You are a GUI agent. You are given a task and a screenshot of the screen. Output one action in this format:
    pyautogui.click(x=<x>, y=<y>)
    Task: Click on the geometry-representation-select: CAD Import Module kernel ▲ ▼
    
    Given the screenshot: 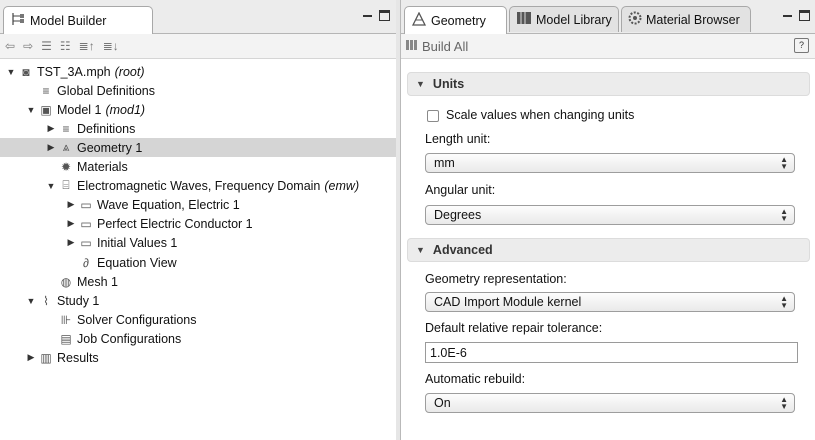 What is the action you would take?
    pyautogui.click(x=610, y=302)
    